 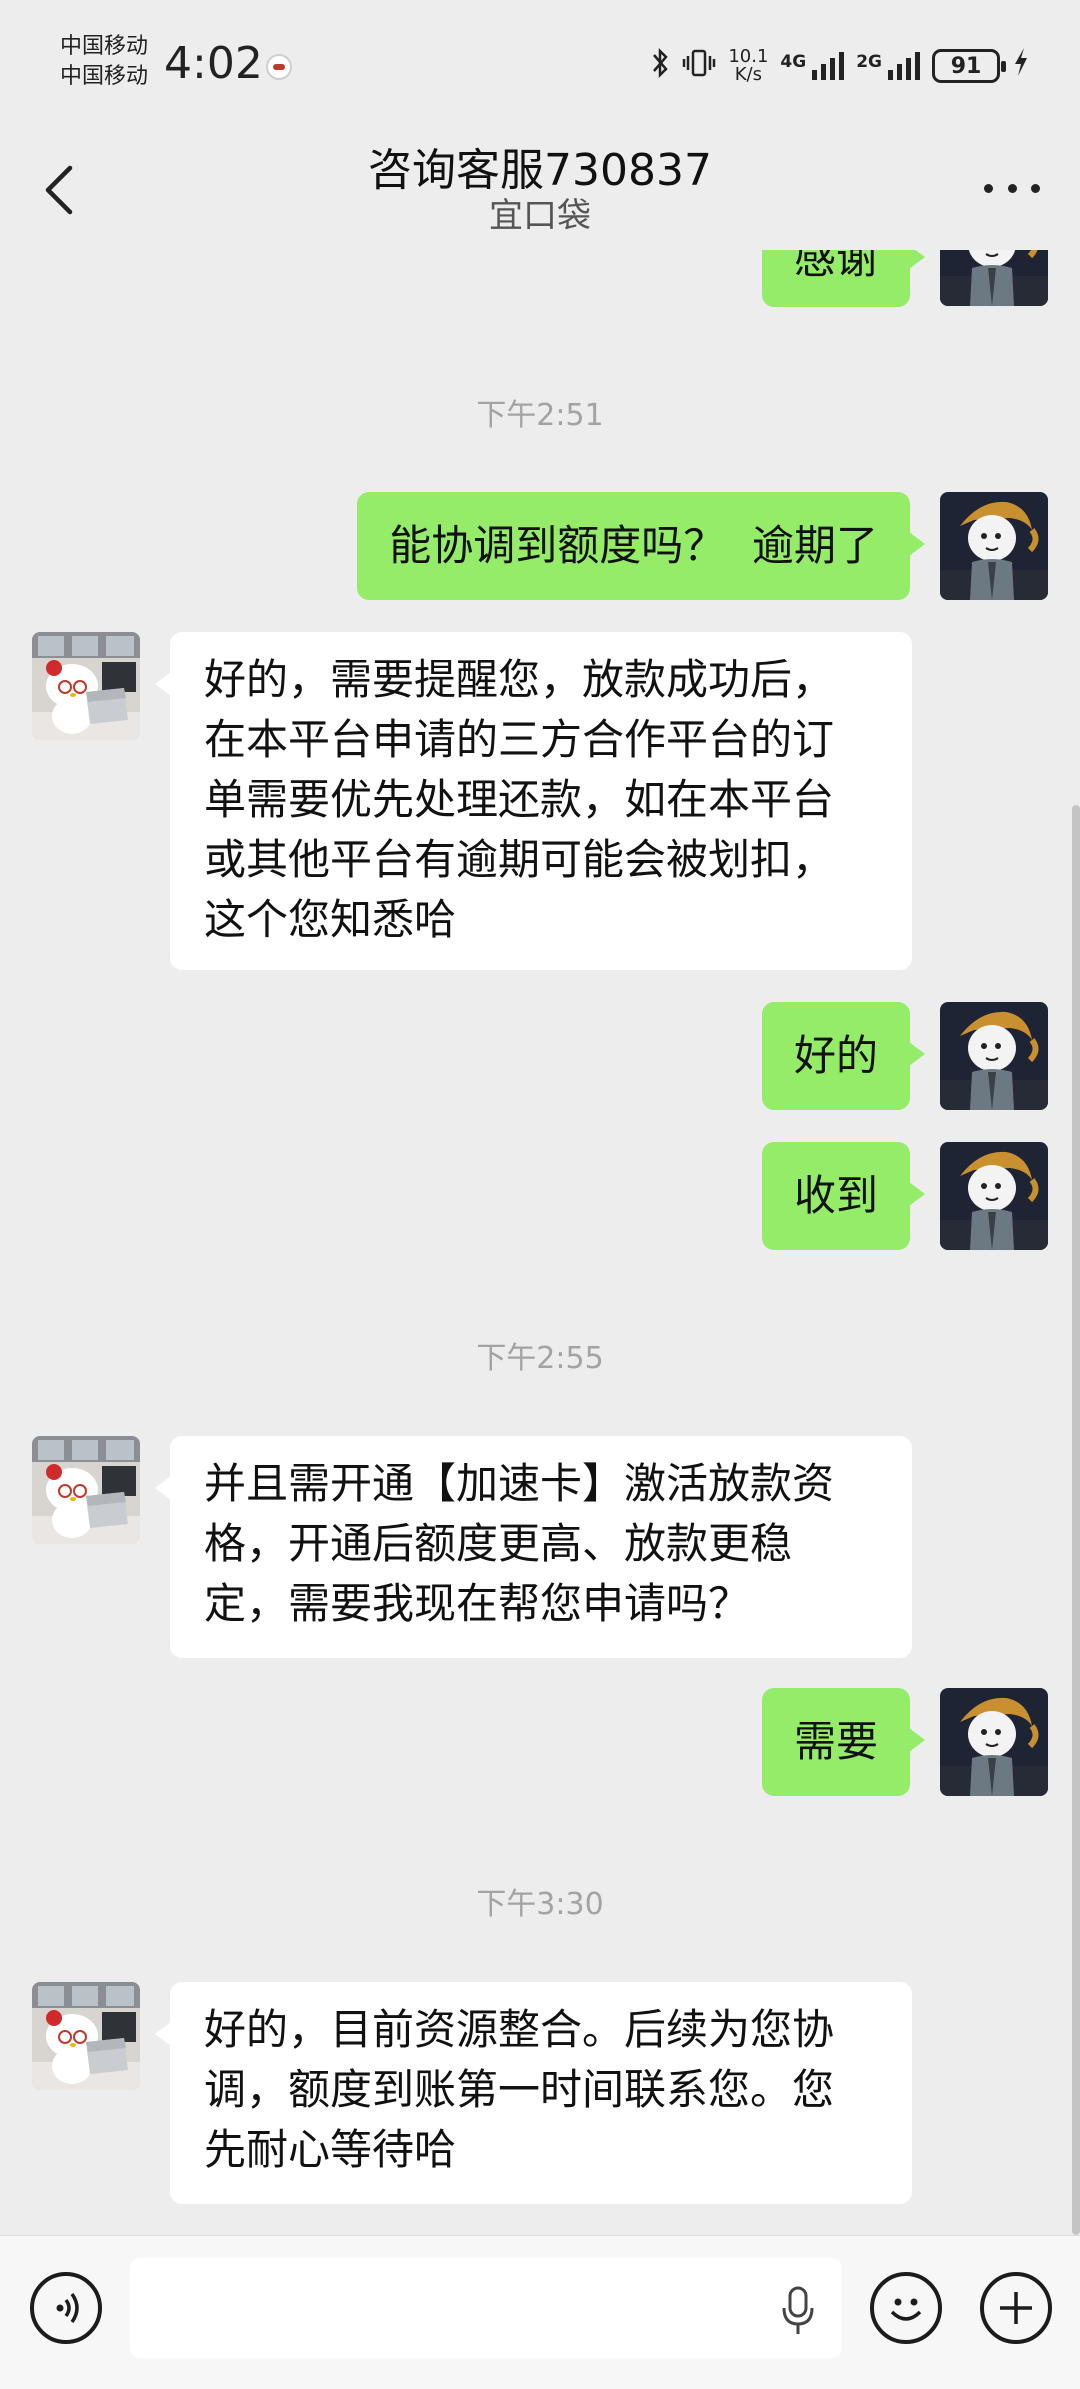 What do you see at coordinates (793, 62) in the screenshot?
I see `signal-1-label: 4G` at bounding box center [793, 62].